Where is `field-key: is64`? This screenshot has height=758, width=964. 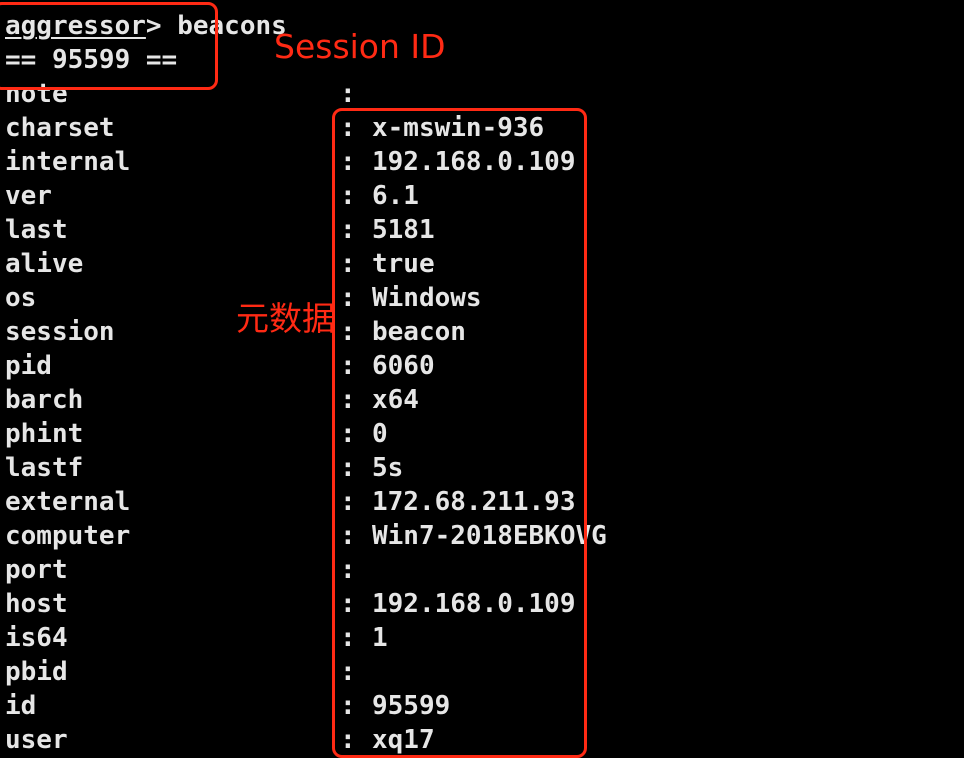
field-key: is64 is located at coordinates (36, 638).